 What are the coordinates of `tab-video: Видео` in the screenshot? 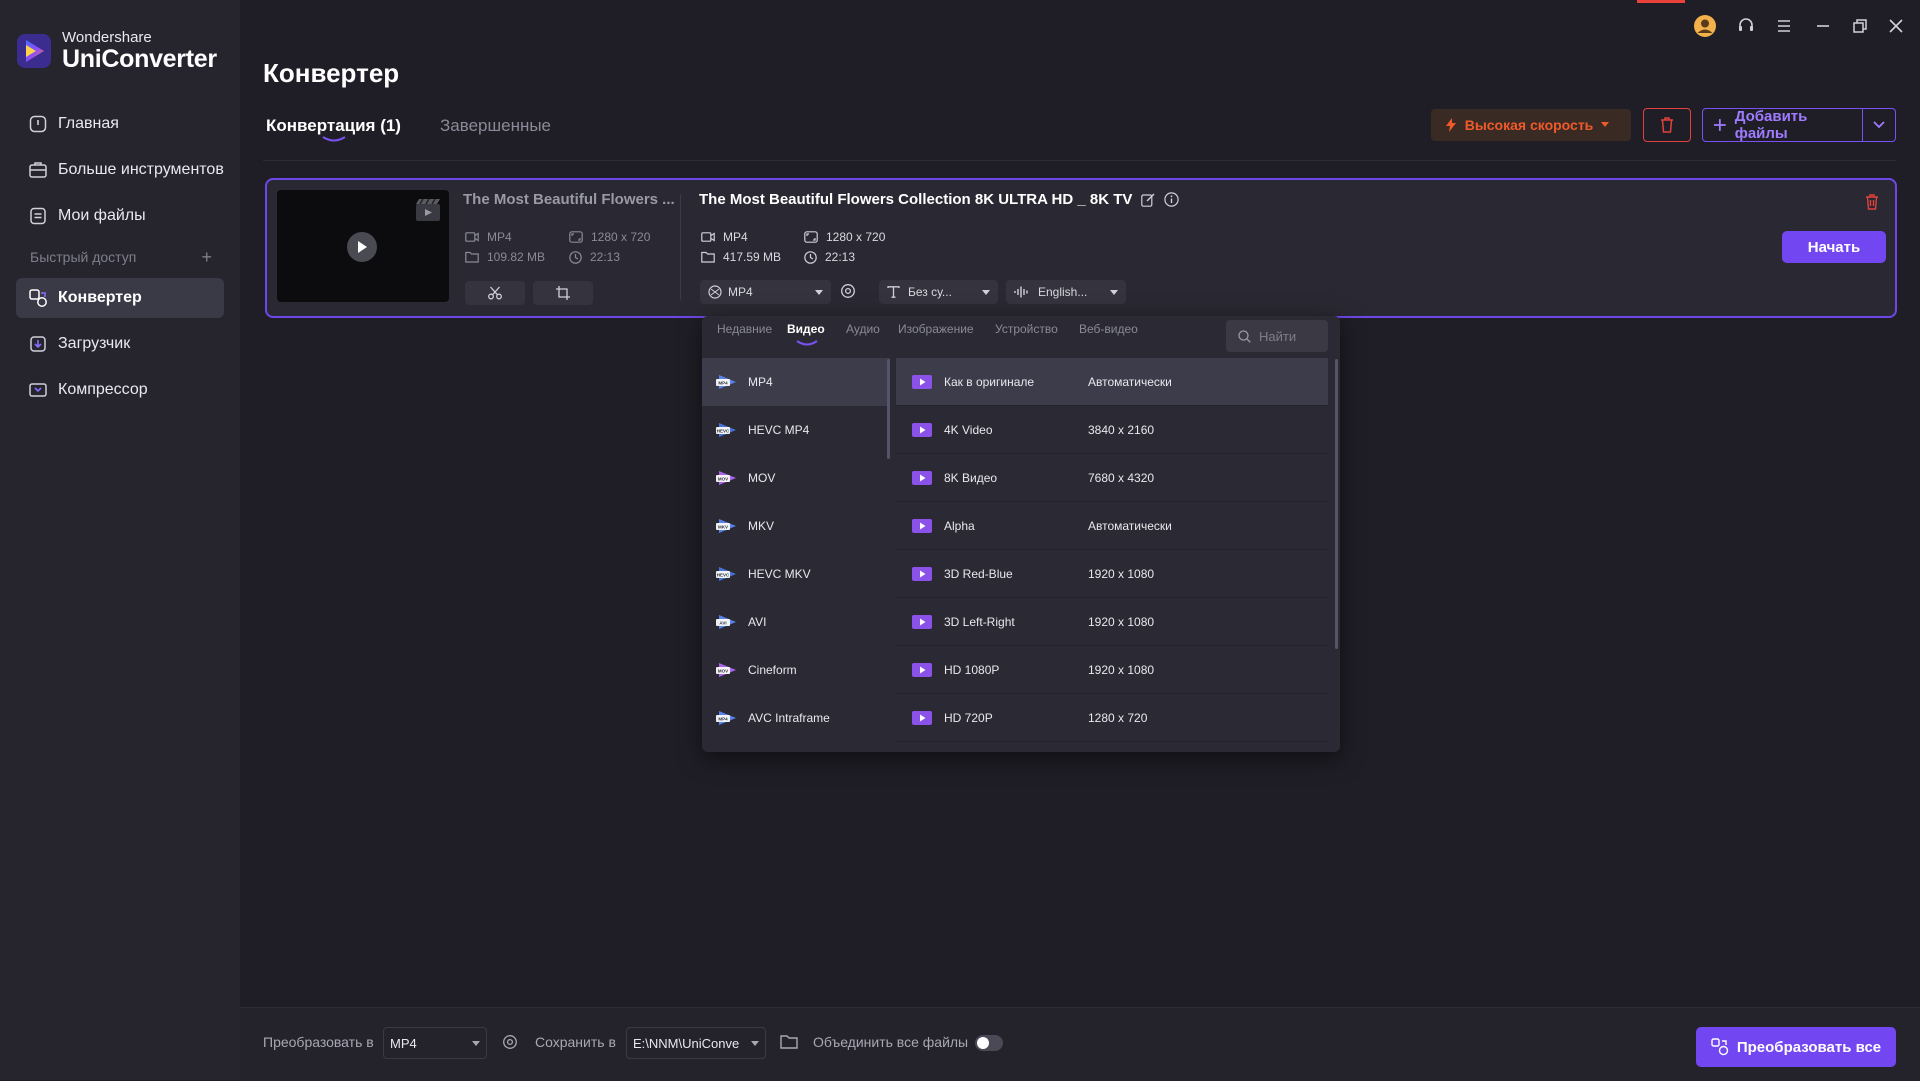 It's located at (806, 329).